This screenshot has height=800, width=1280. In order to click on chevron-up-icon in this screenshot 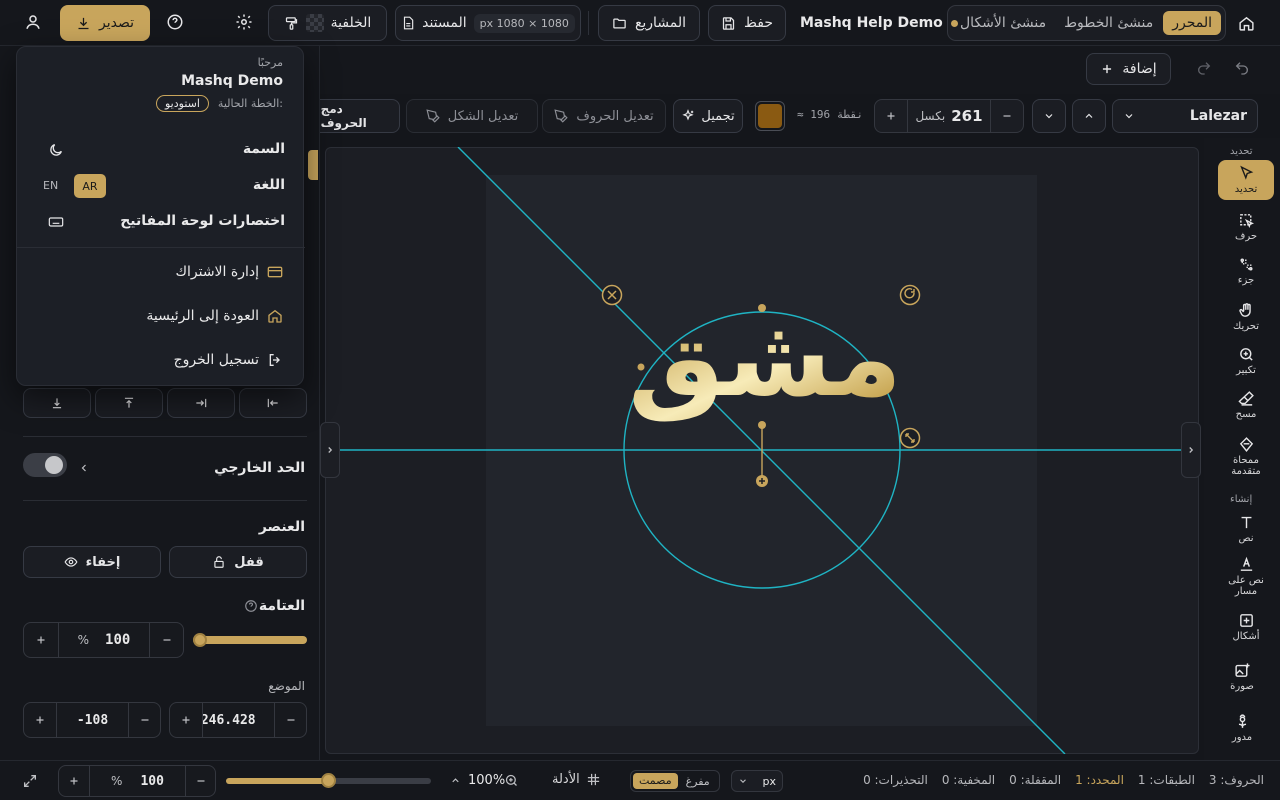, I will do `click(456, 781)`.